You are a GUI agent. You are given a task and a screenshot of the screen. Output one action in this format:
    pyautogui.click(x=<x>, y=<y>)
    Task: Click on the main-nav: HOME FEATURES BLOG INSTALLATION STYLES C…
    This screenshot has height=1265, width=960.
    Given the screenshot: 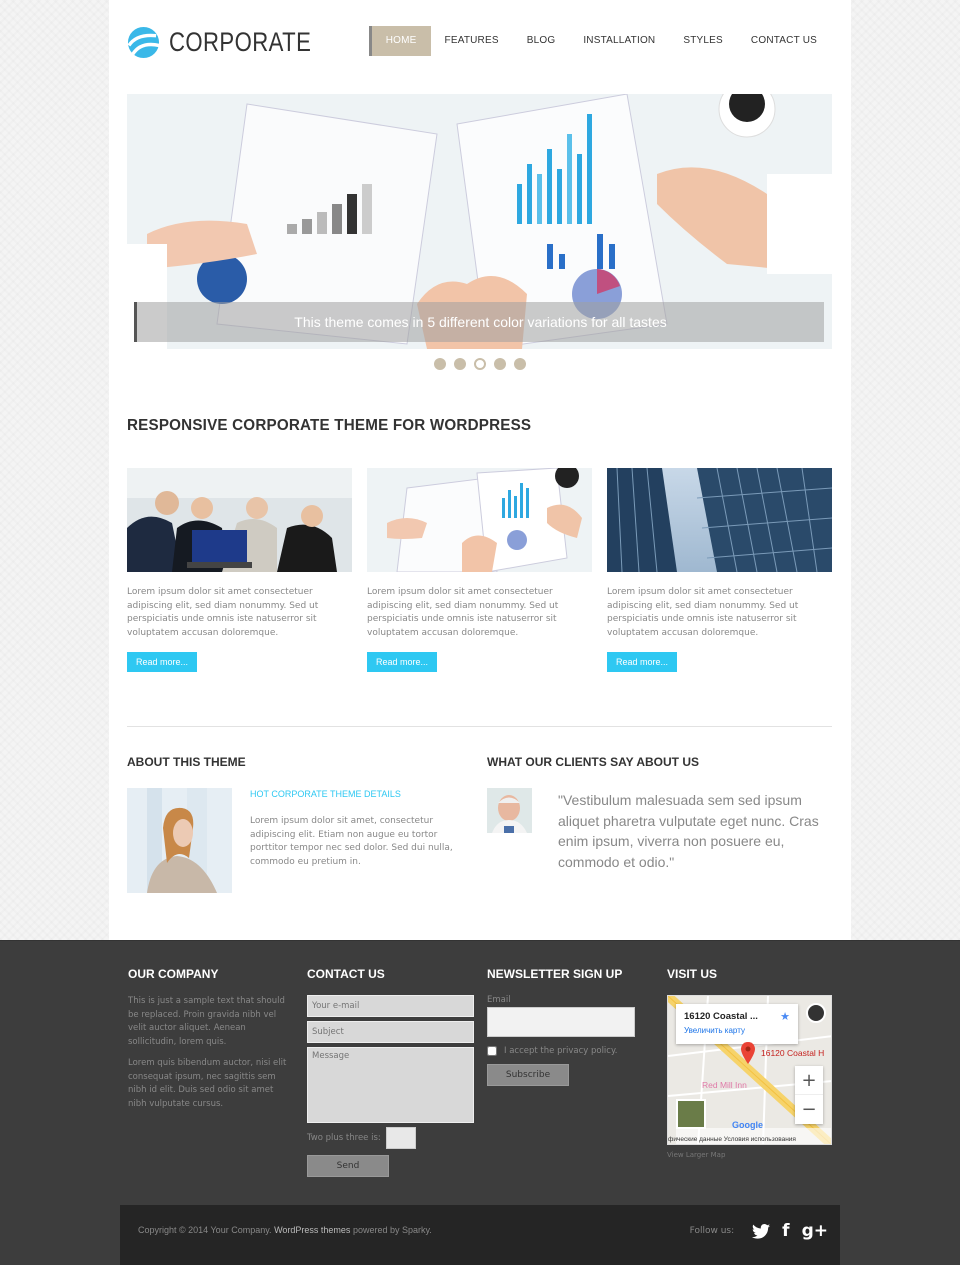 What is the action you would take?
    pyautogui.click(x=599, y=41)
    